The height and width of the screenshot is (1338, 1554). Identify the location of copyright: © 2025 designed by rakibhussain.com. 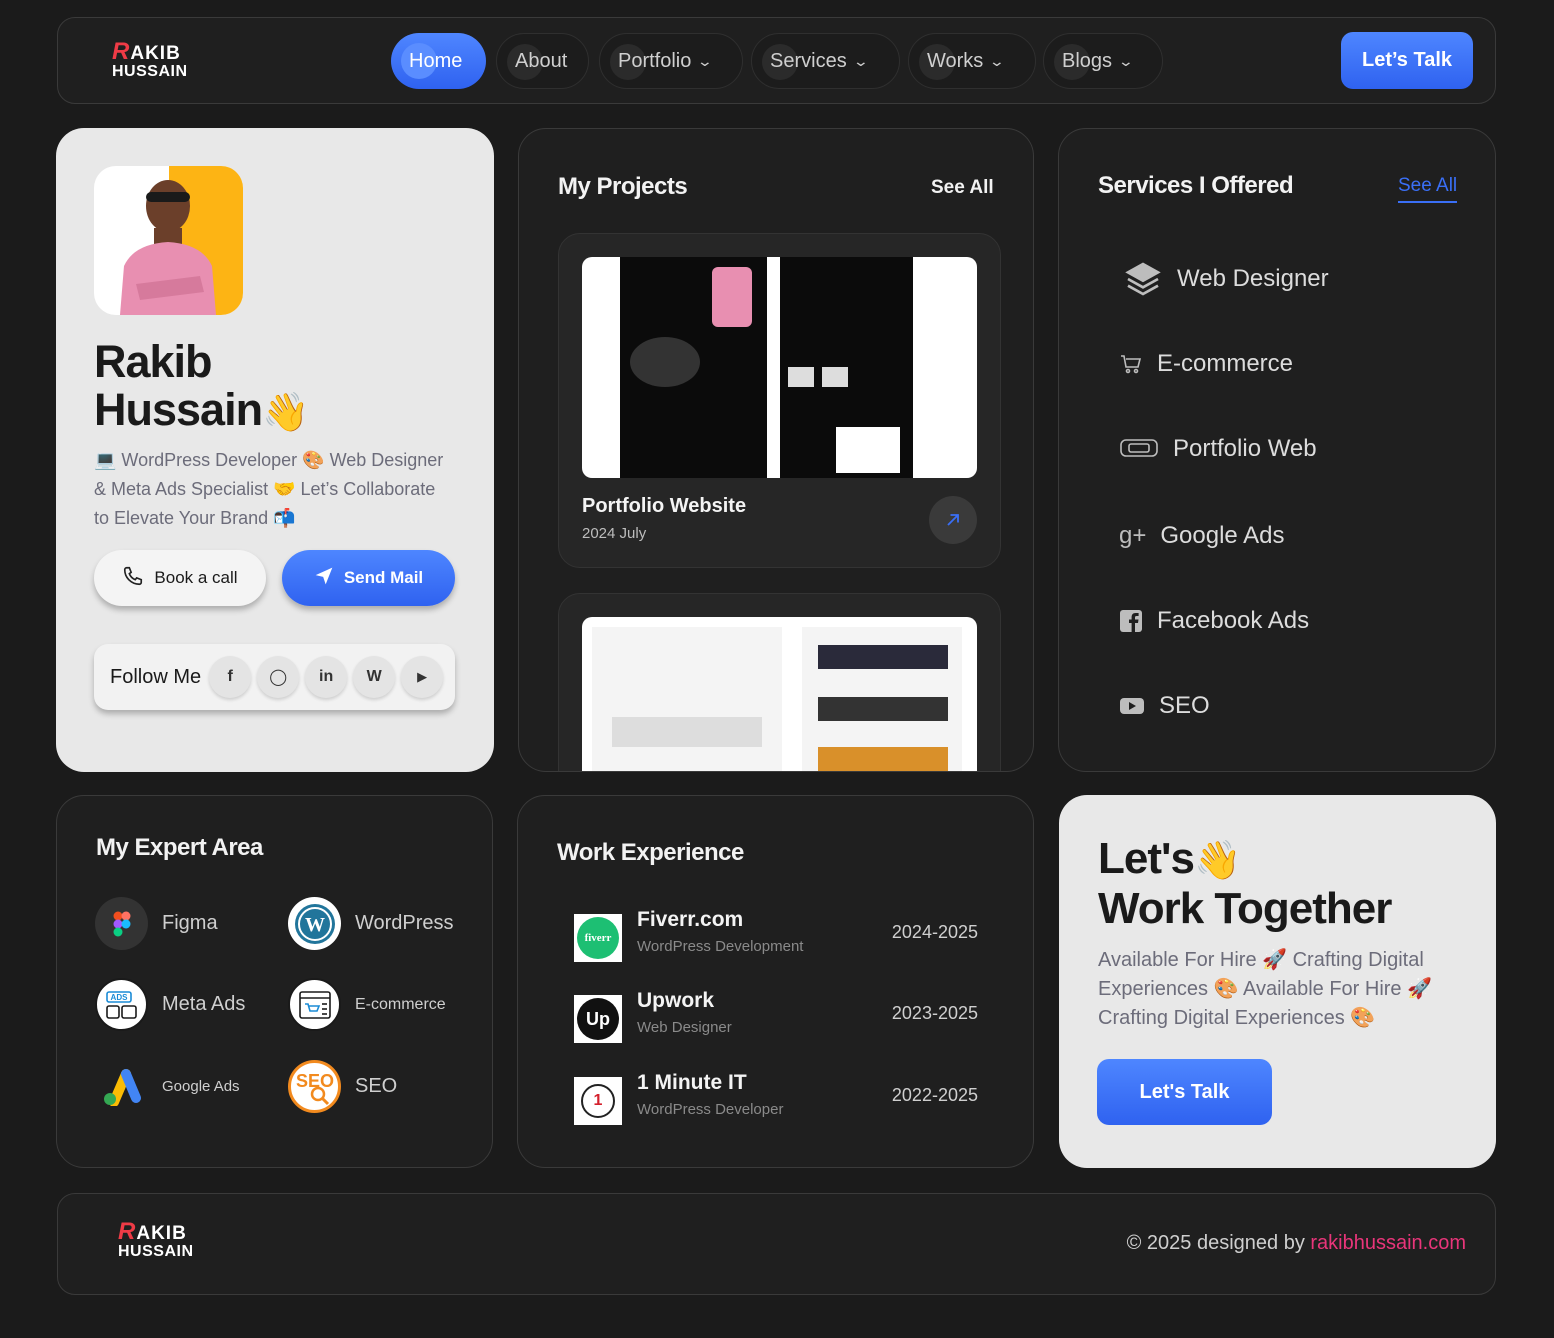
(1296, 1243).